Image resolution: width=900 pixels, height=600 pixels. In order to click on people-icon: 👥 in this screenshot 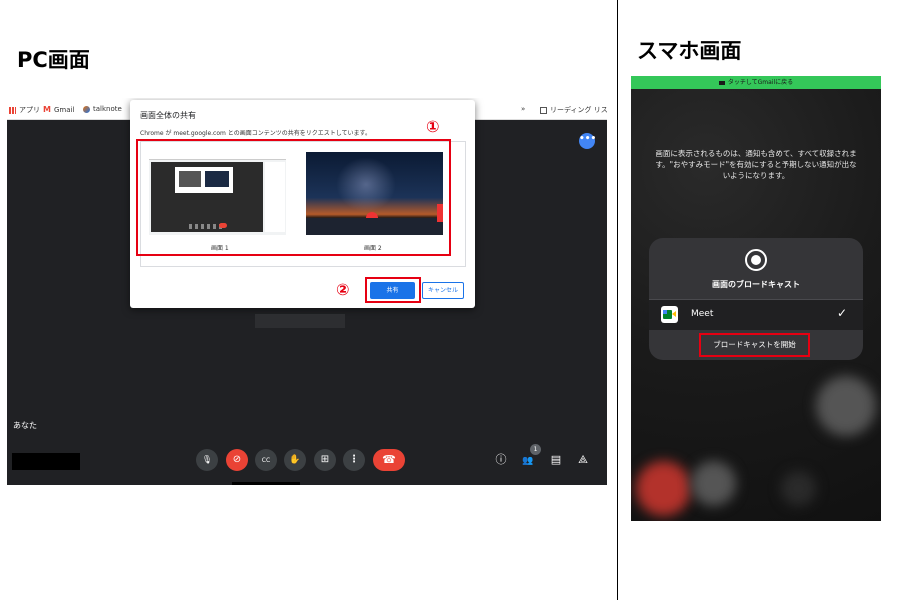, I will do `click(528, 461)`.